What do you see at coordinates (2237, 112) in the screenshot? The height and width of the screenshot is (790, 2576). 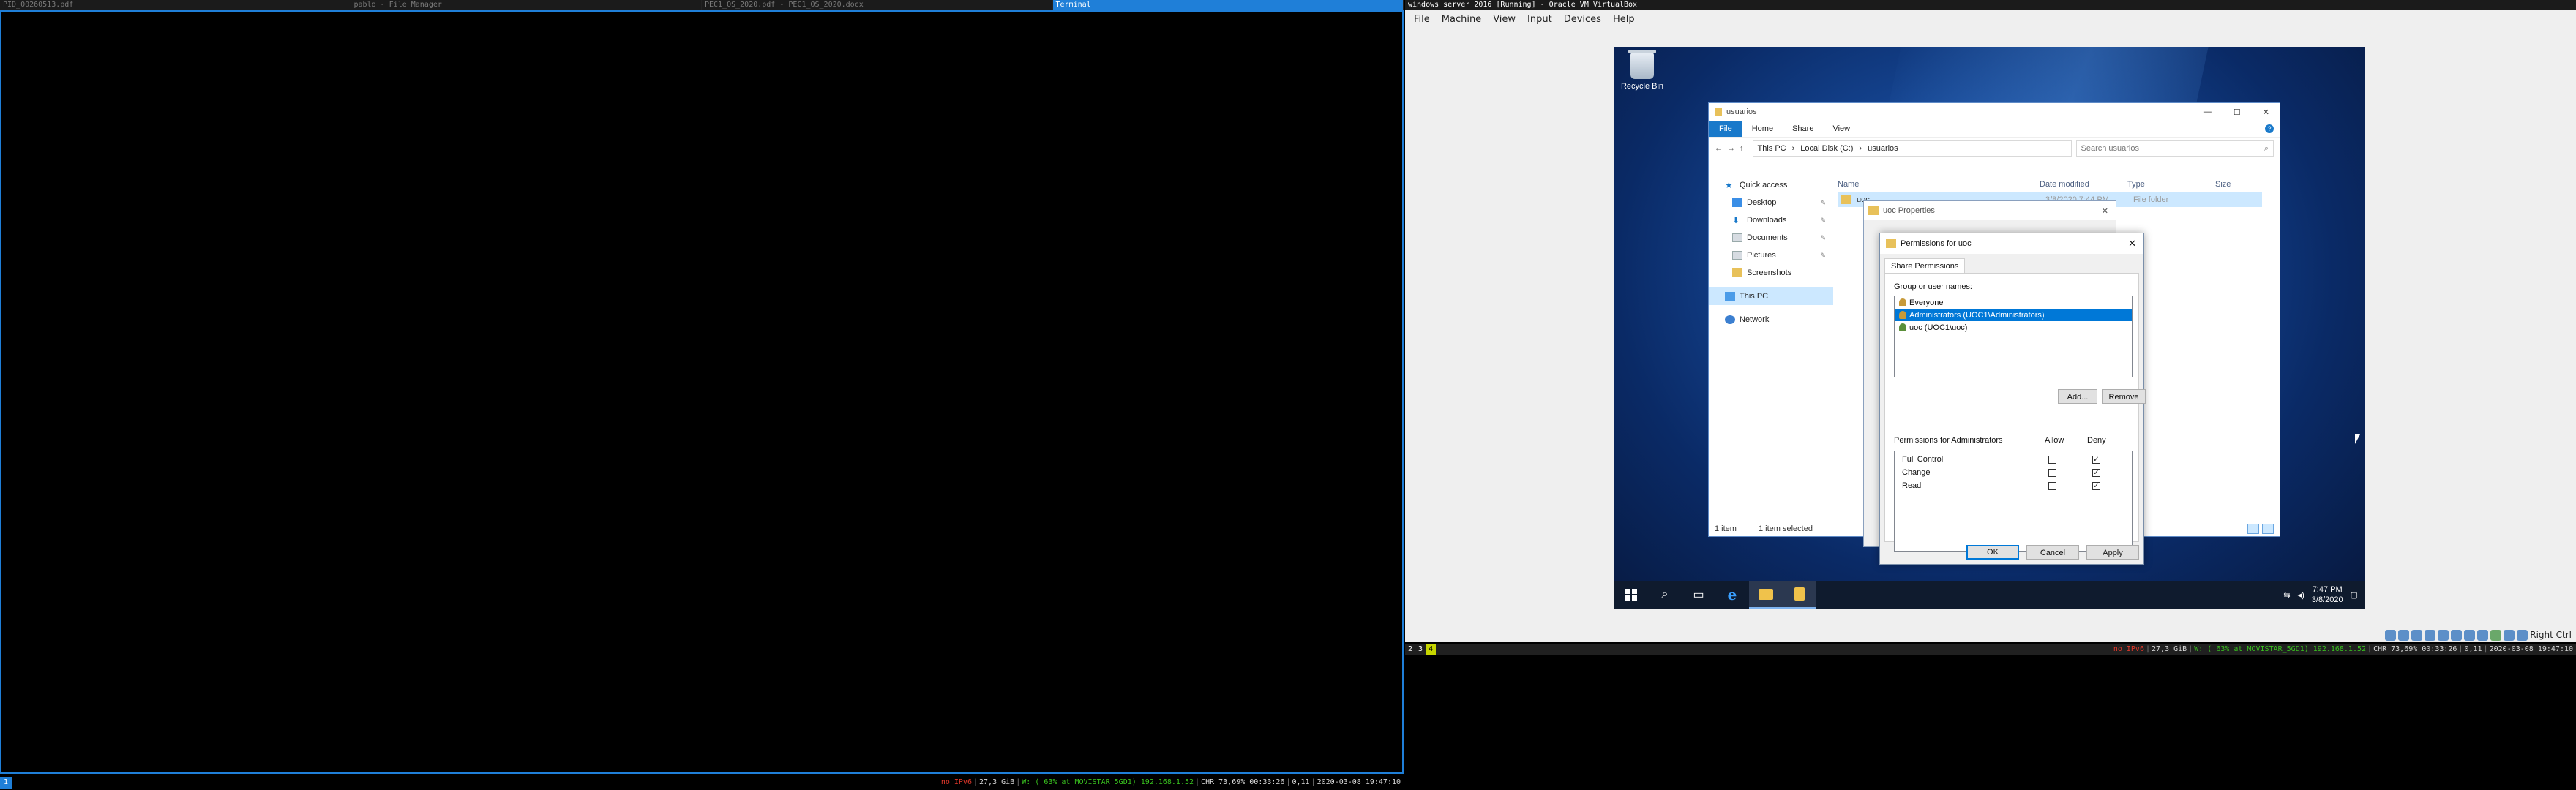 I see `maximize-icon: ☐` at bounding box center [2237, 112].